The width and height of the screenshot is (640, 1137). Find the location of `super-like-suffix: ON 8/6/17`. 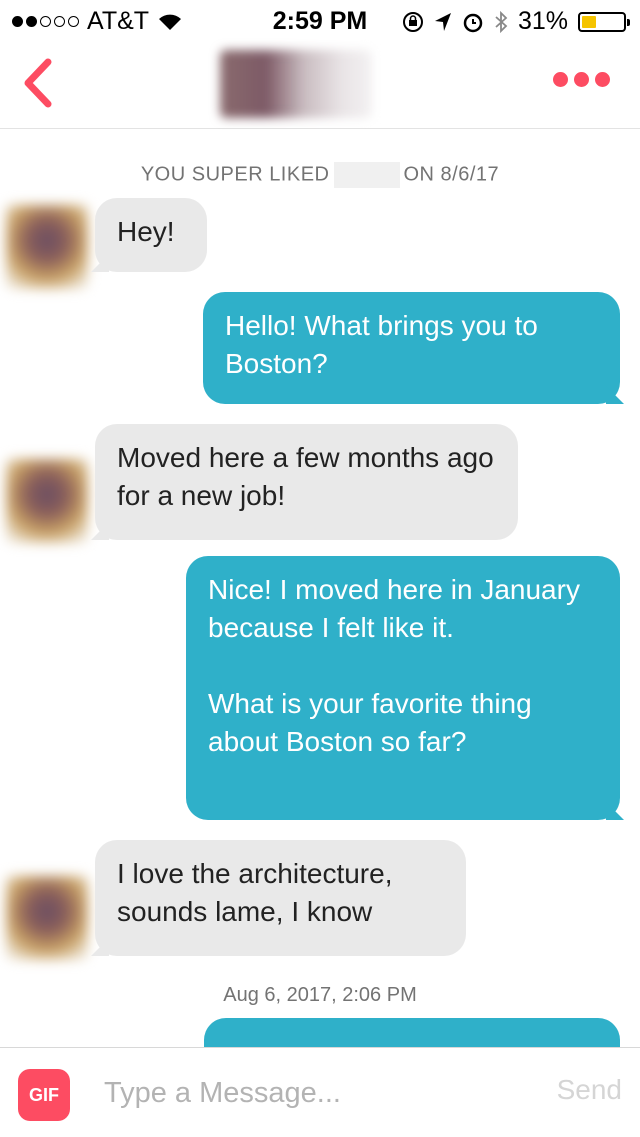

super-like-suffix: ON 8/6/17 is located at coordinates (451, 174).